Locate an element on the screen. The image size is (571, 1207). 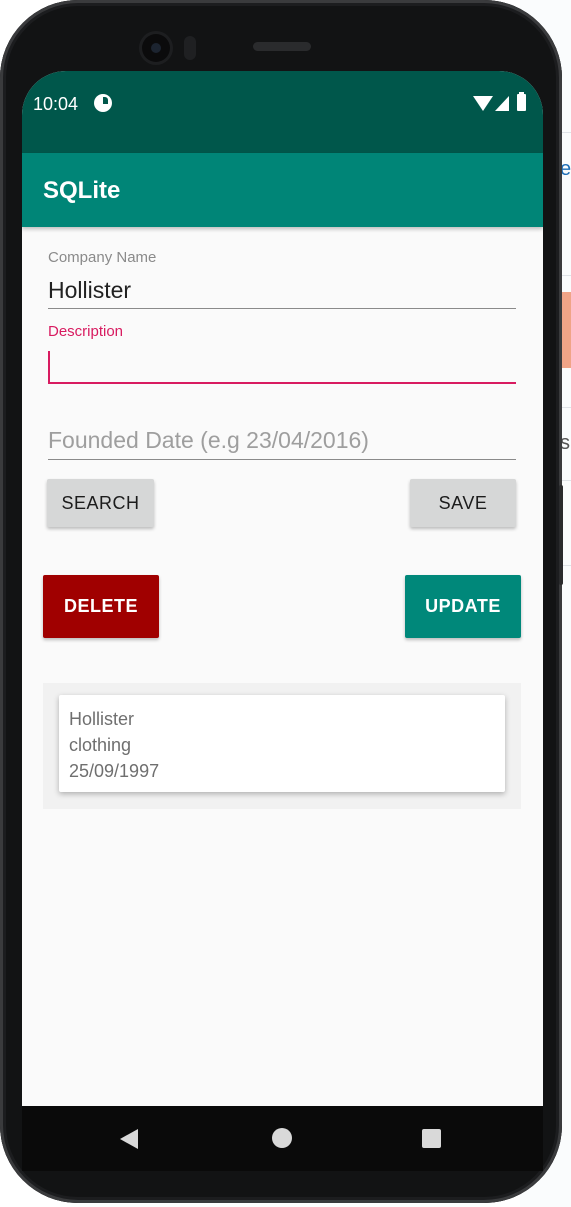
nav-home-icon is located at coordinates (282, 1138).